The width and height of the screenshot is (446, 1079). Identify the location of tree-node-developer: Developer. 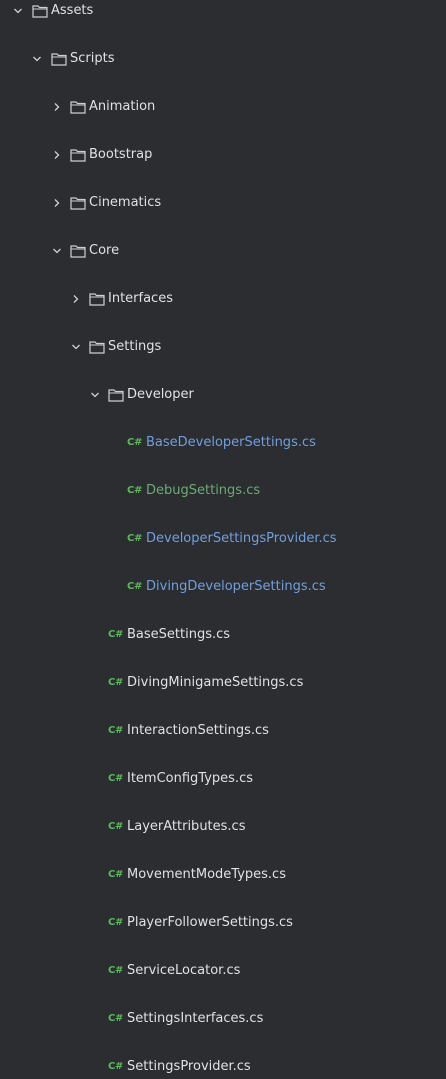
(223, 395).